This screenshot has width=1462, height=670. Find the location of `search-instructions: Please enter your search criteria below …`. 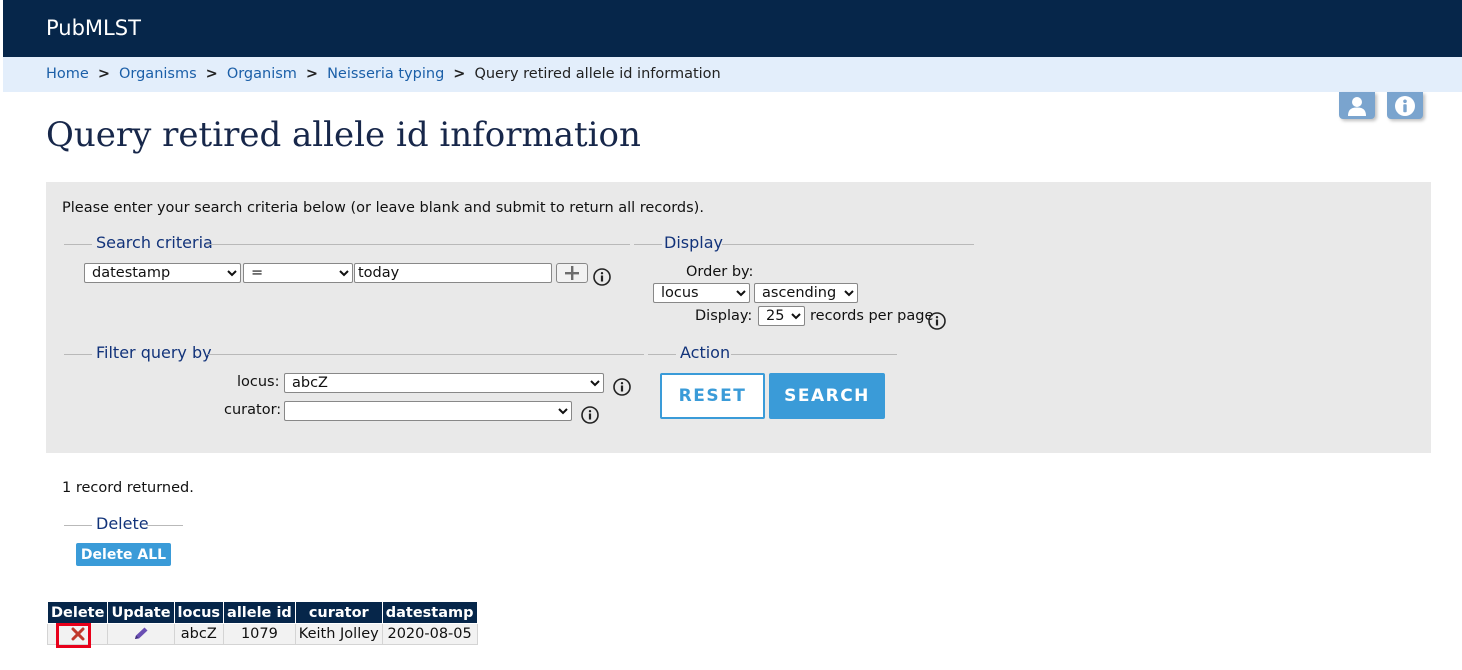

search-instructions: Please enter your search criteria below … is located at coordinates (383, 208).